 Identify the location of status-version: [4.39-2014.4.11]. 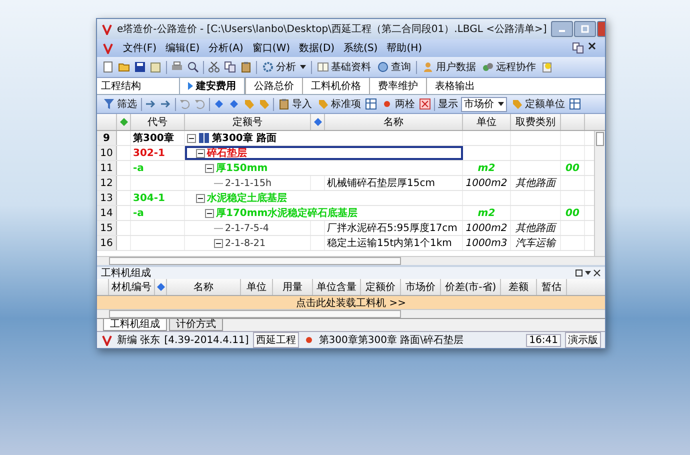
(206, 340).